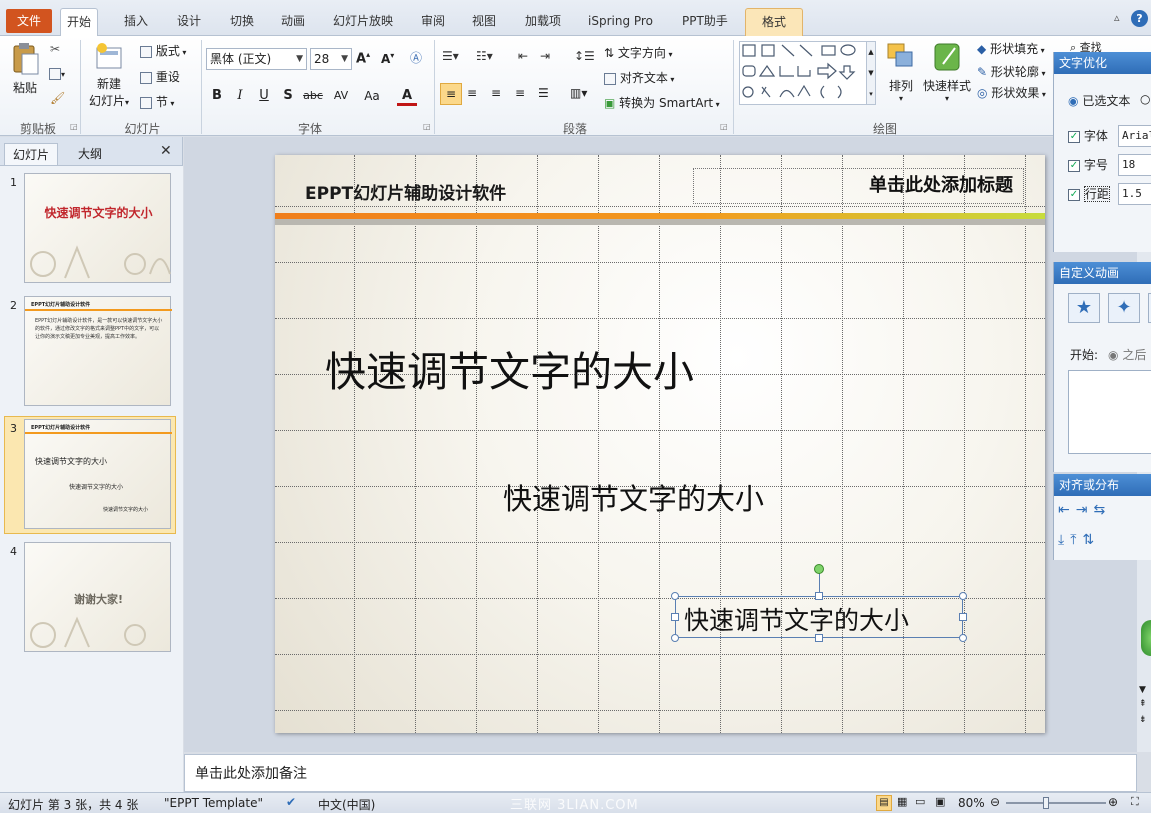 This screenshot has height=813, width=1151. I want to click on arrange-button: 排列 ▾, so click(901, 72).